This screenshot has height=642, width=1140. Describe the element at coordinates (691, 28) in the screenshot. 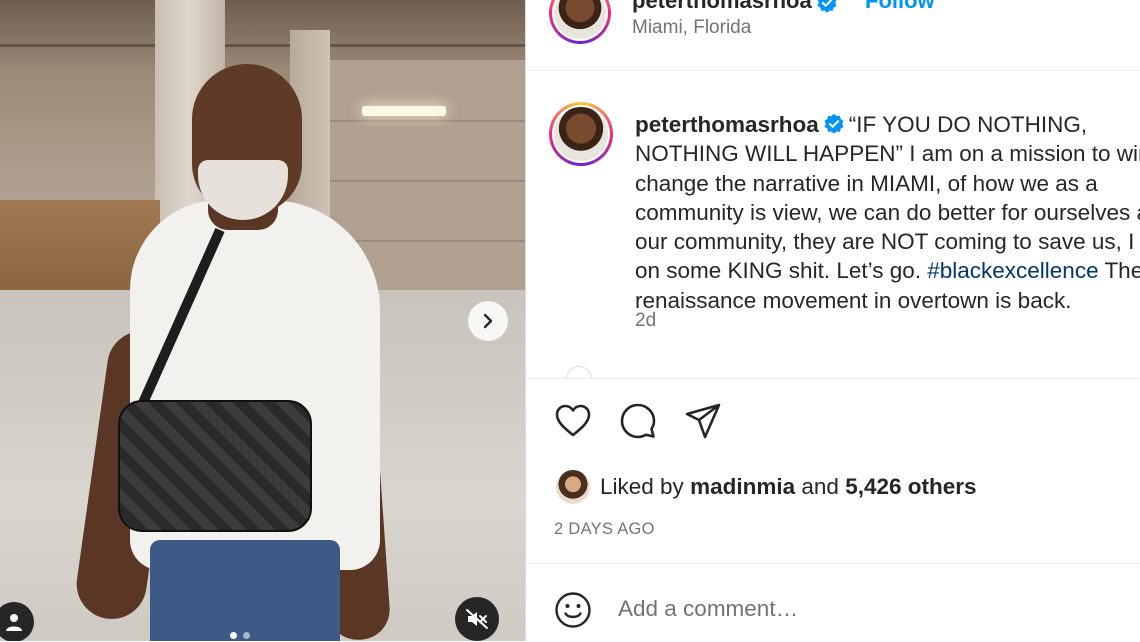

I see `post-location: Miami, Florida` at that location.